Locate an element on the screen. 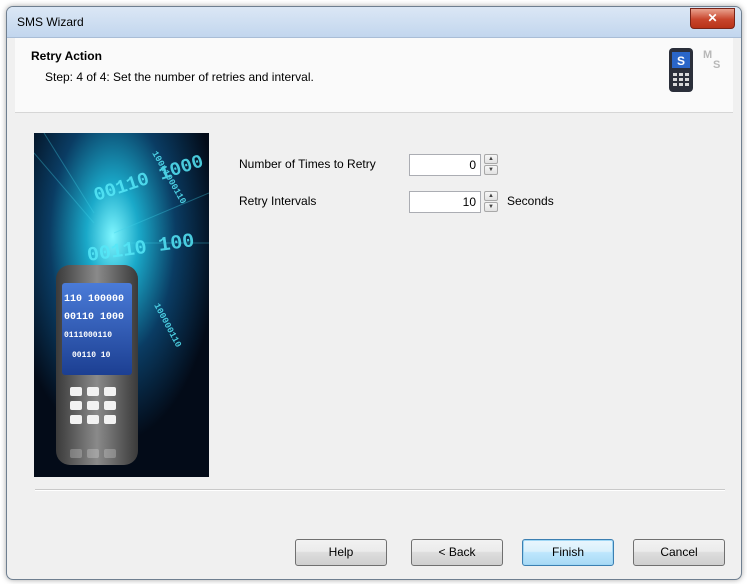 The width and height of the screenshot is (747, 584). finish-button: Finish is located at coordinates (568, 552).